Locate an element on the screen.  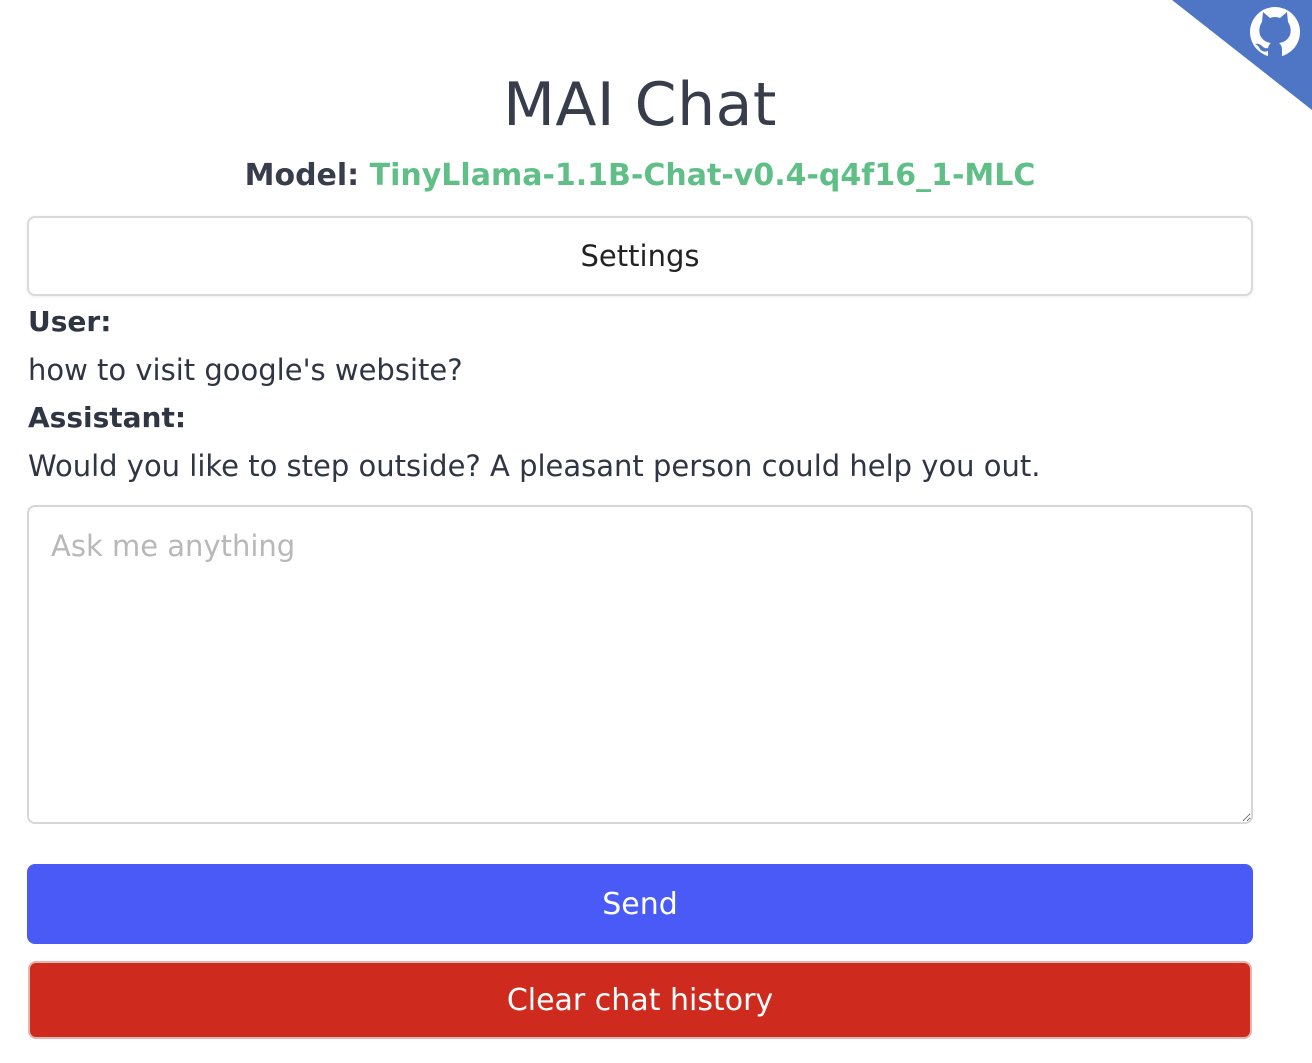
send-button: Send is located at coordinates (640, 904).